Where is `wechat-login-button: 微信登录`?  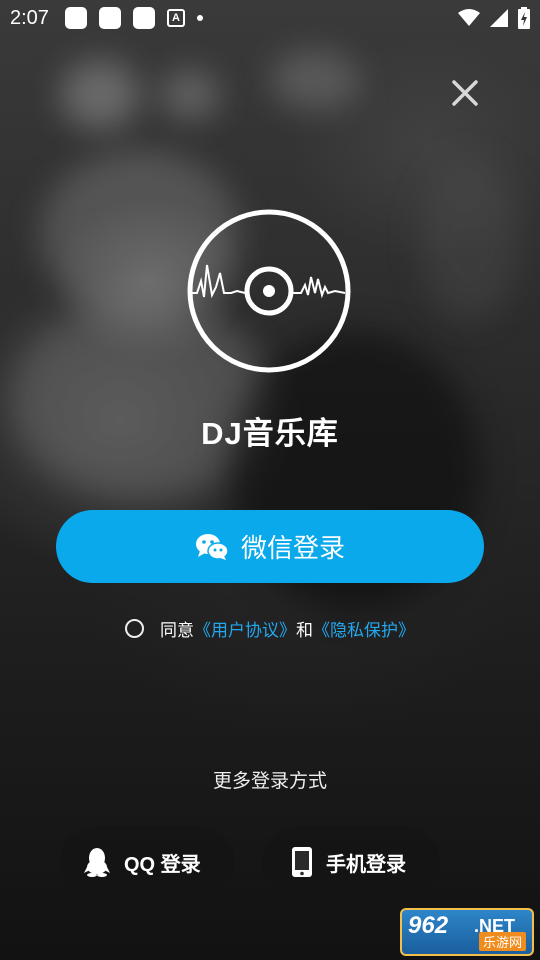
wechat-login-button: 微信登录 is located at coordinates (270, 546).